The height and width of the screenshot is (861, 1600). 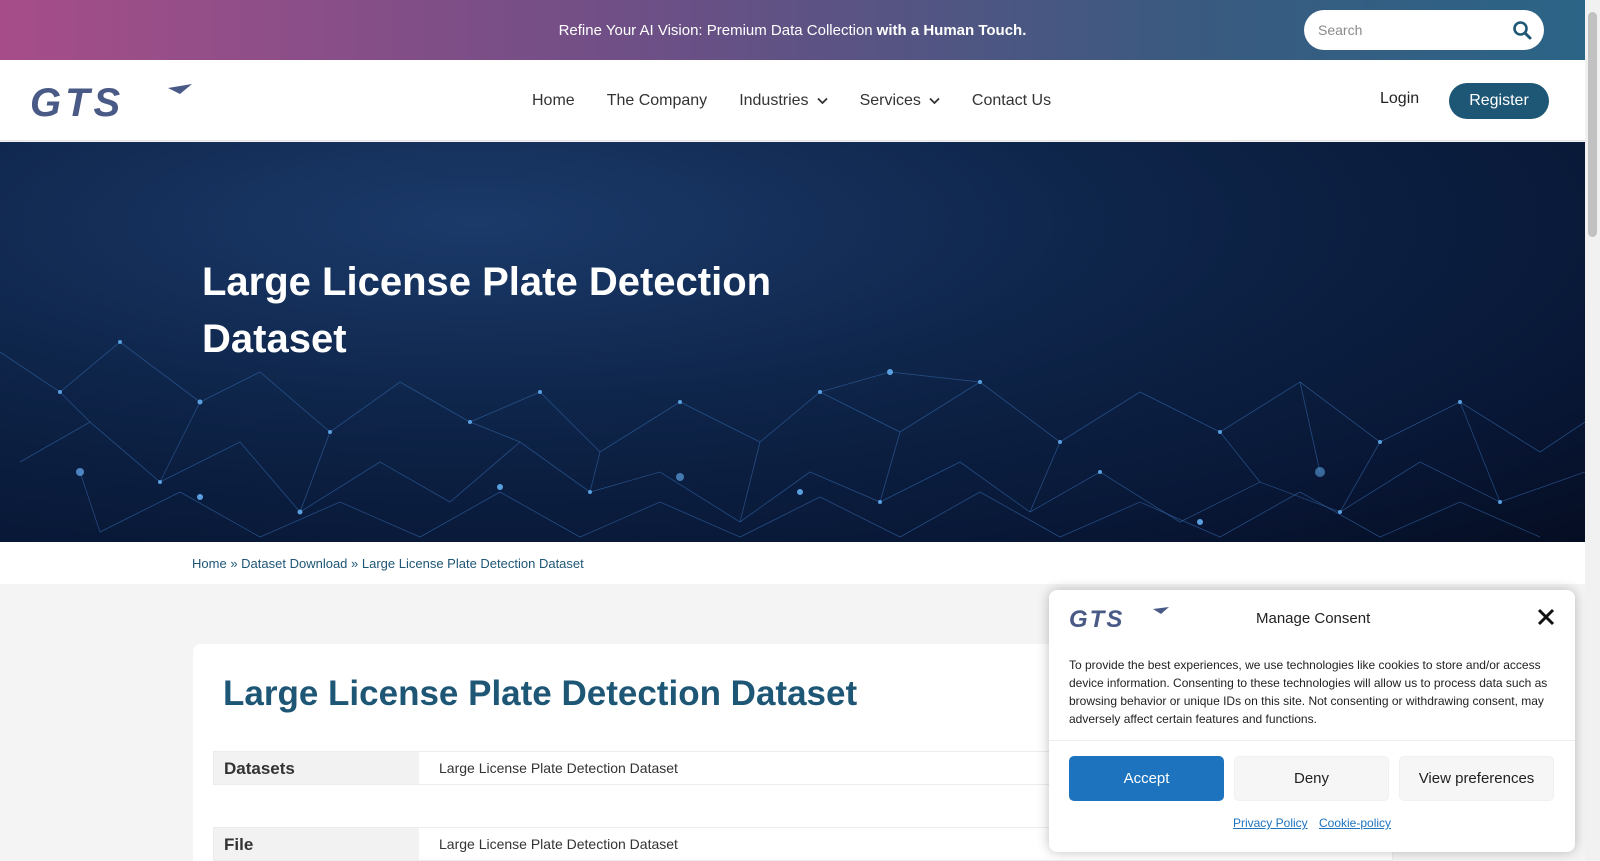 What do you see at coordinates (1499, 101) in the screenshot?
I see `register-button: Register` at bounding box center [1499, 101].